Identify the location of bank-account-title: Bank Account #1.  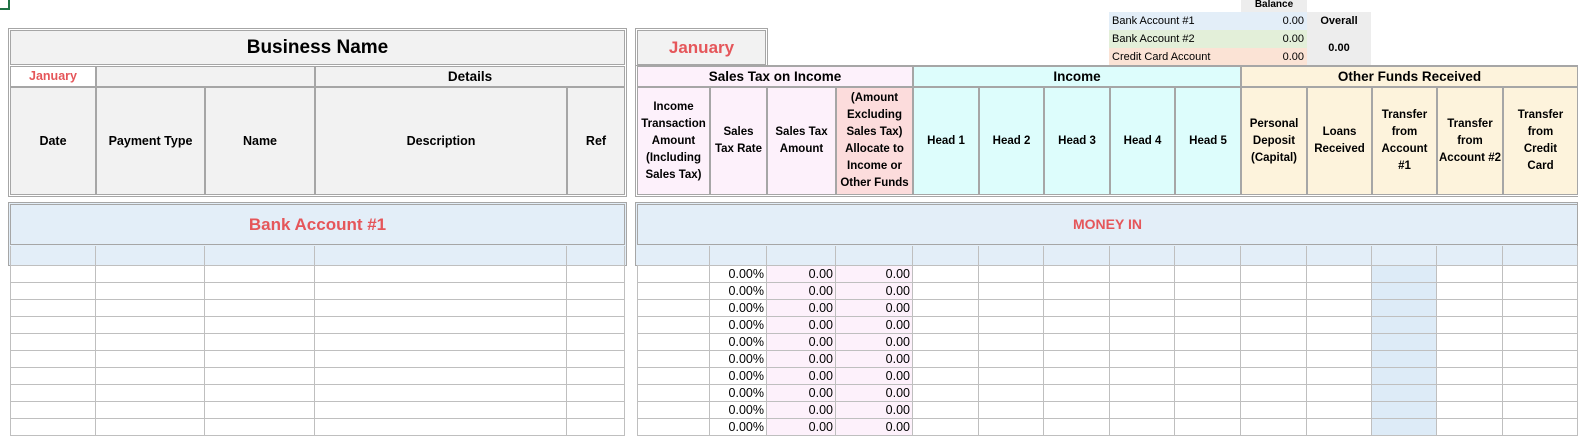
(317, 224).